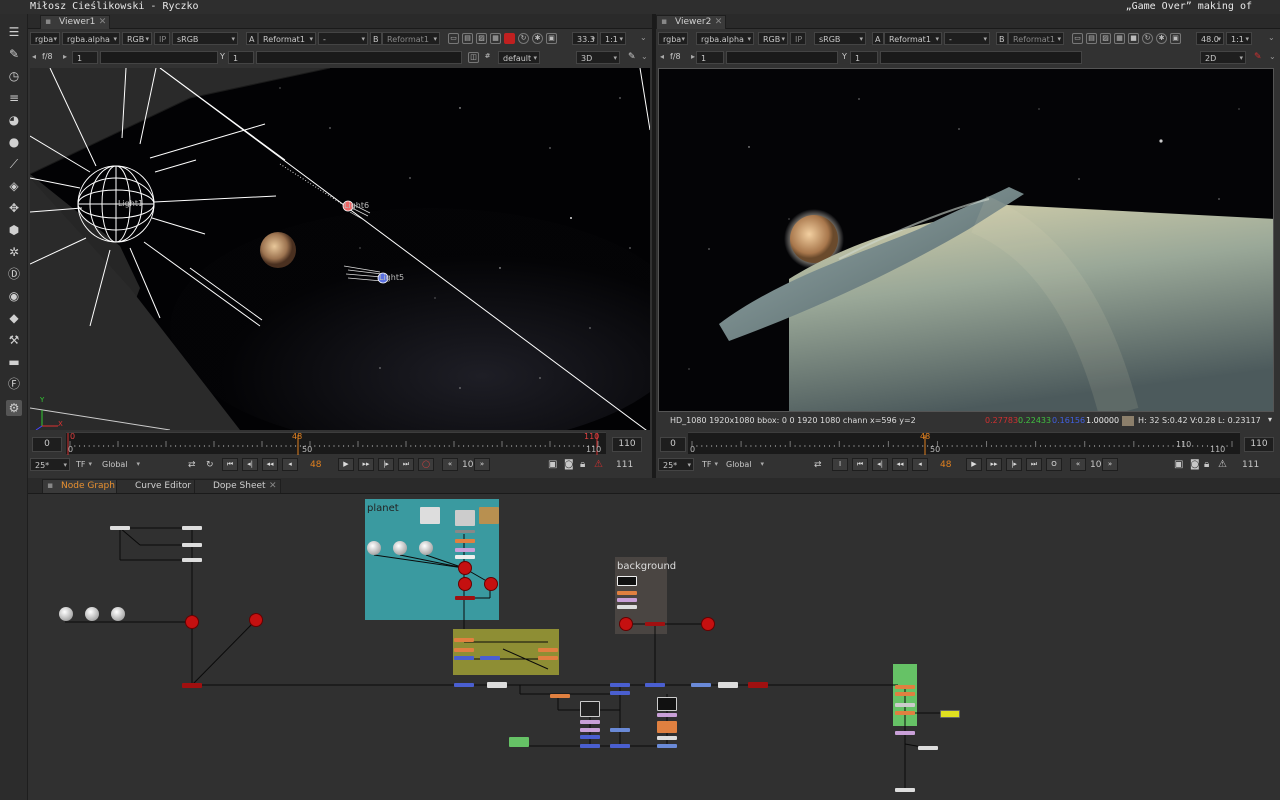 This screenshot has width=1280, height=800. I want to click on fps-select: 25*, so click(50, 464).